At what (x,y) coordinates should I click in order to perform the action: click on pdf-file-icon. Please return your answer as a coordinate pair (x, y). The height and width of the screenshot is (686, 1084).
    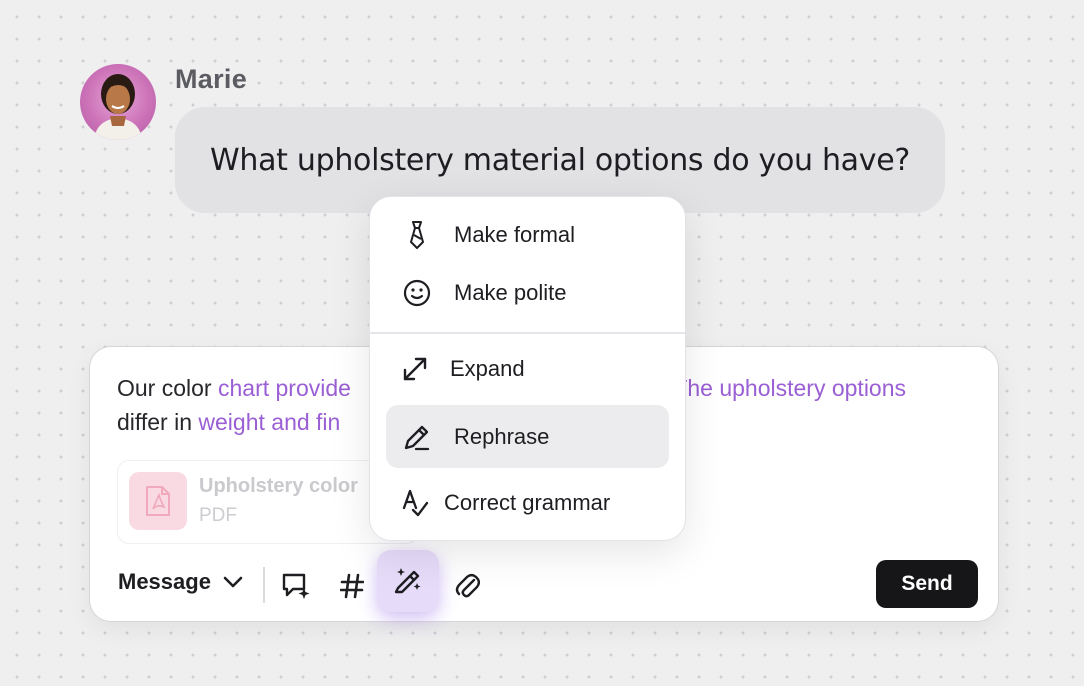
    Looking at the image, I should click on (158, 501).